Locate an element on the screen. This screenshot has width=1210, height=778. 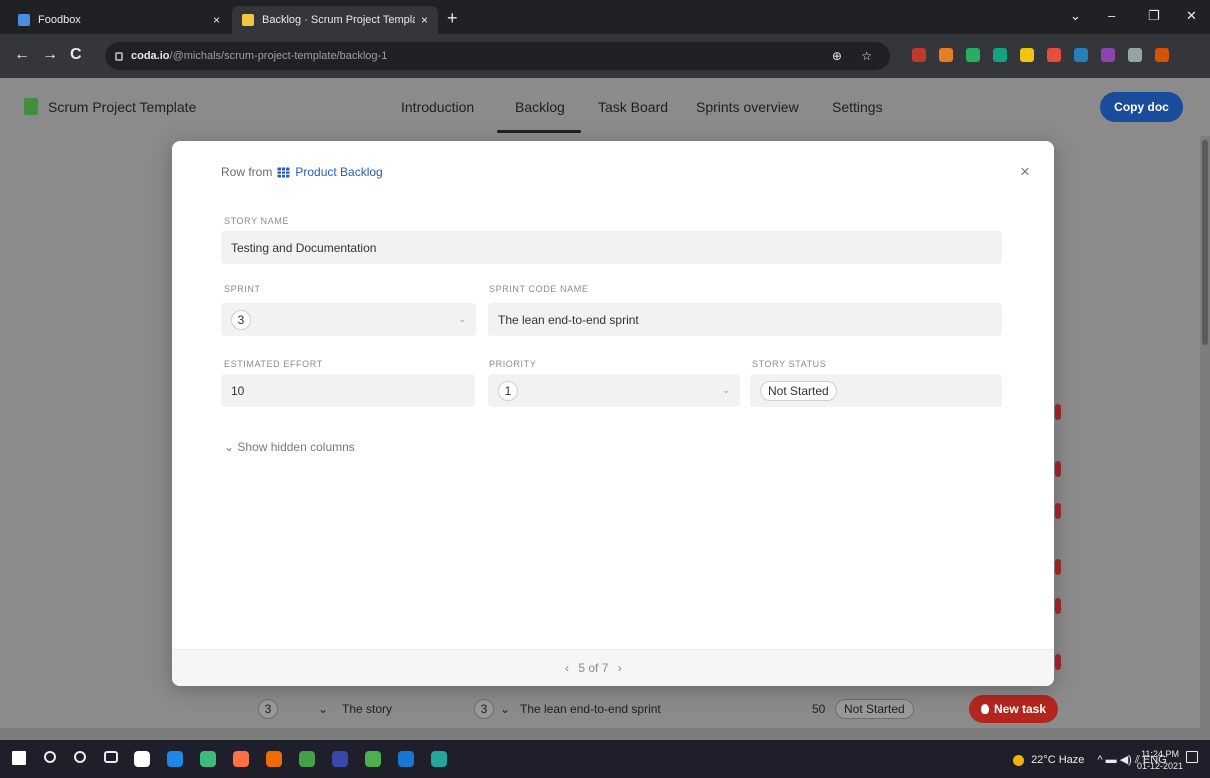
estimated-effort-field: 10 is located at coordinates (348, 390).